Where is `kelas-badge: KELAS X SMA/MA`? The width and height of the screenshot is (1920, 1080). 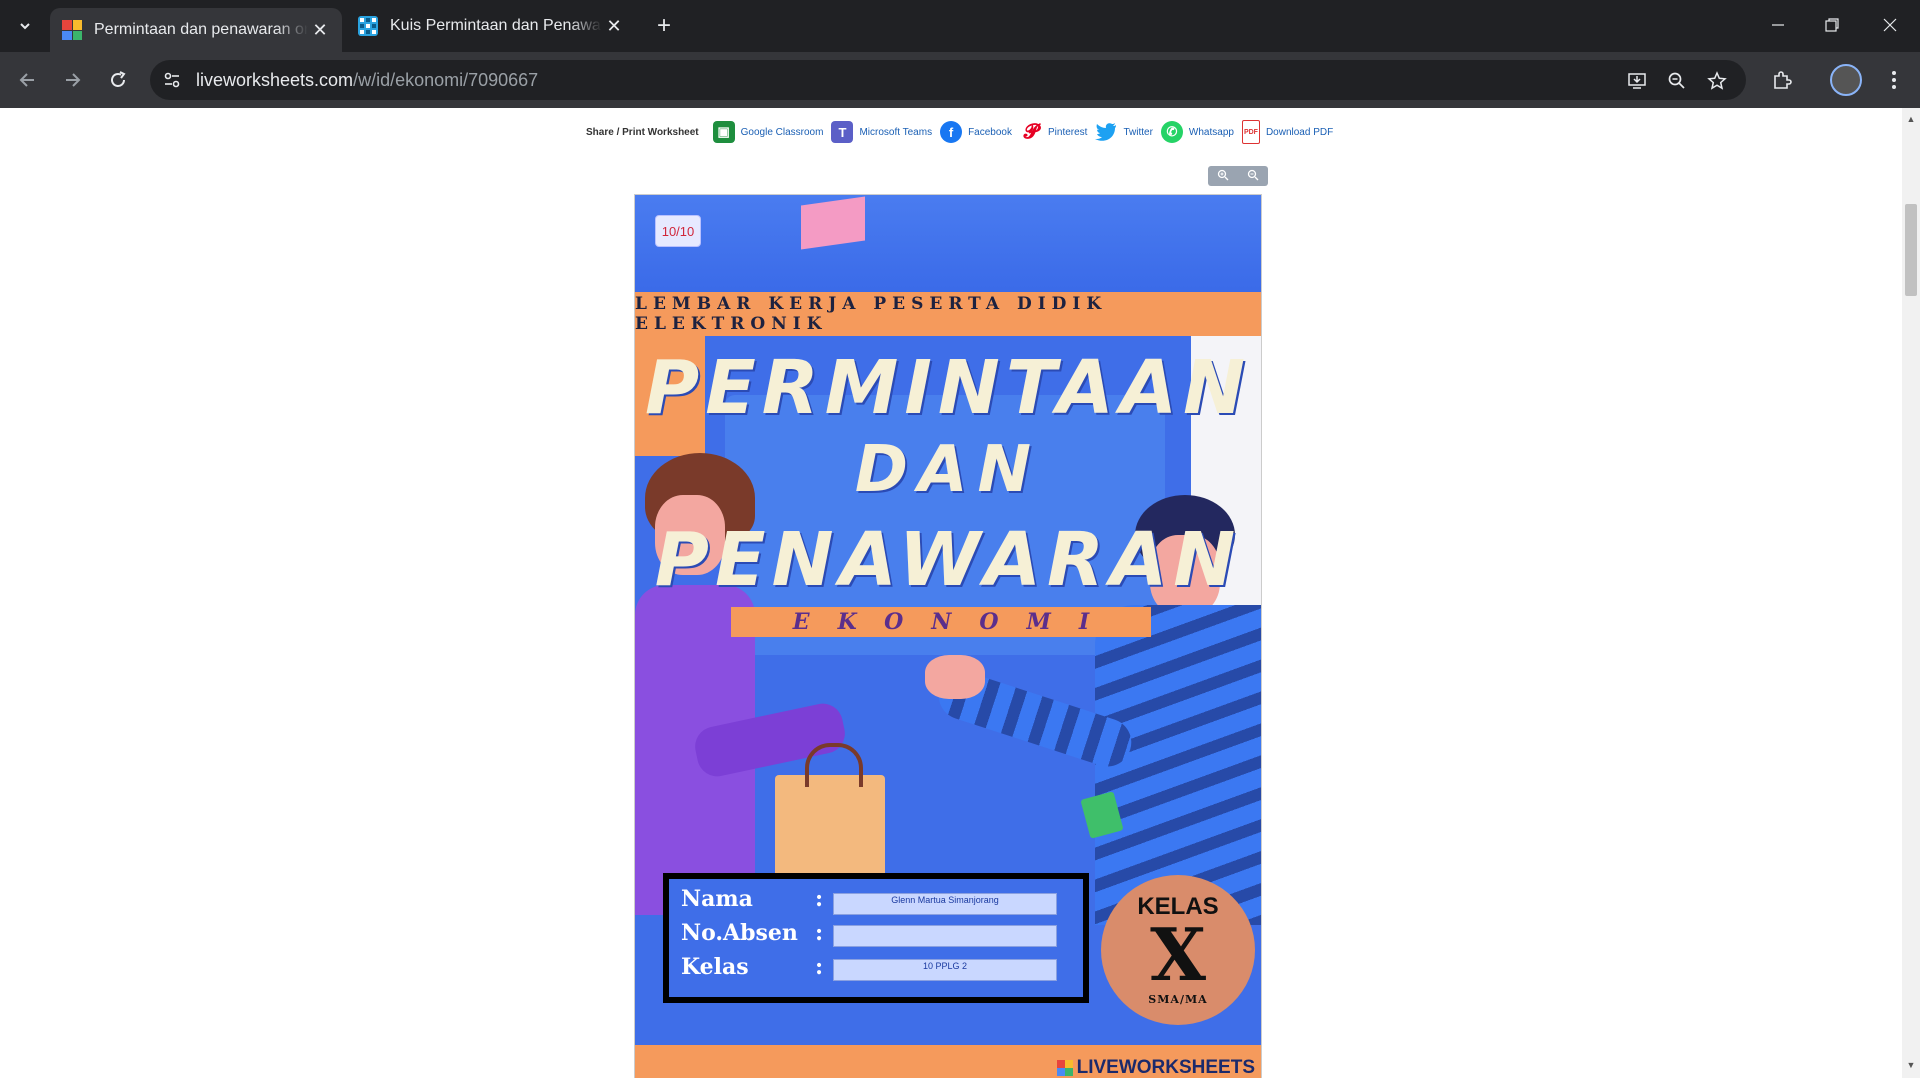 kelas-badge: KELAS X SMA/MA is located at coordinates (1178, 950).